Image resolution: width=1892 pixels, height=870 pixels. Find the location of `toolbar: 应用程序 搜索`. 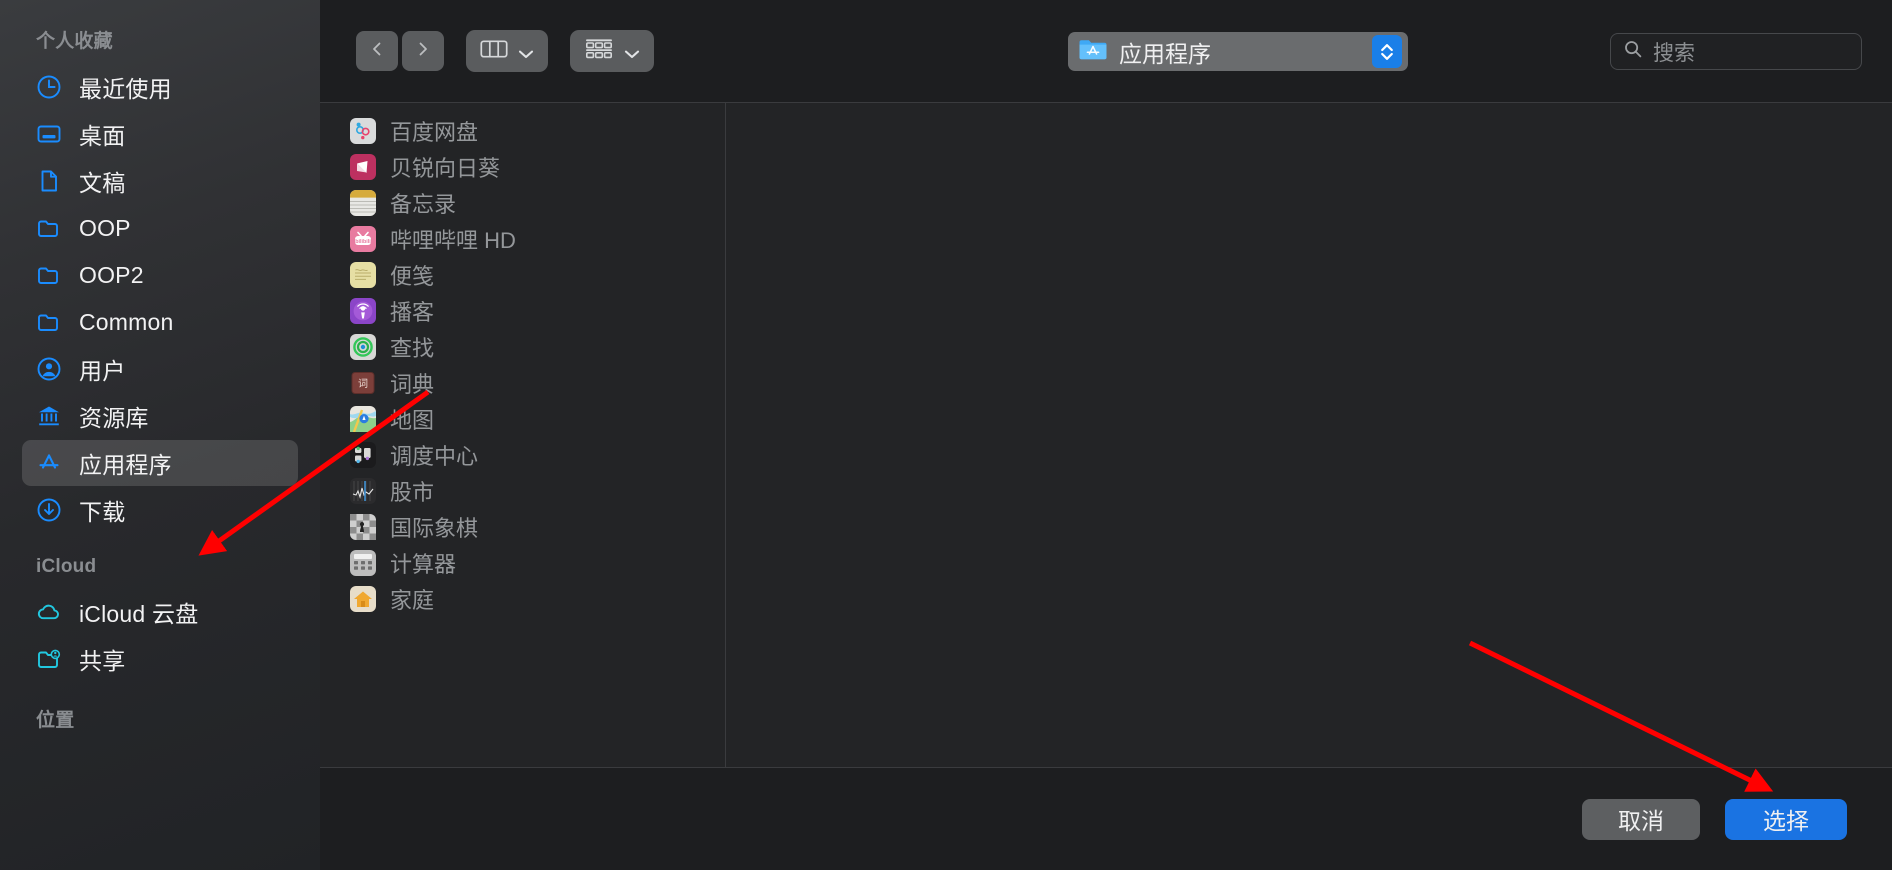

toolbar: 应用程序 搜索 is located at coordinates (1106, 51).